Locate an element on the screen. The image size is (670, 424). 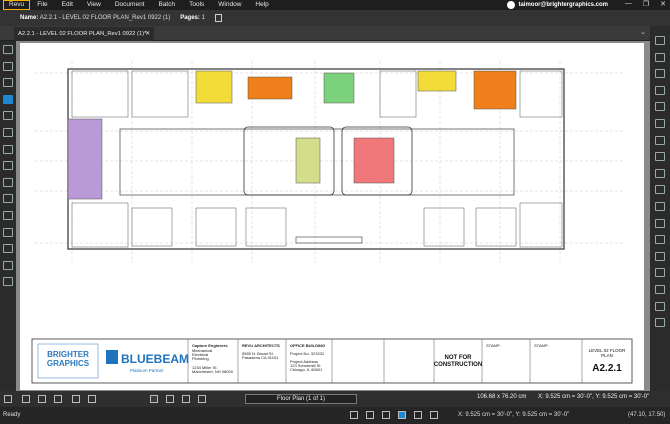
grid-icon is located at coordinates (354, 415).